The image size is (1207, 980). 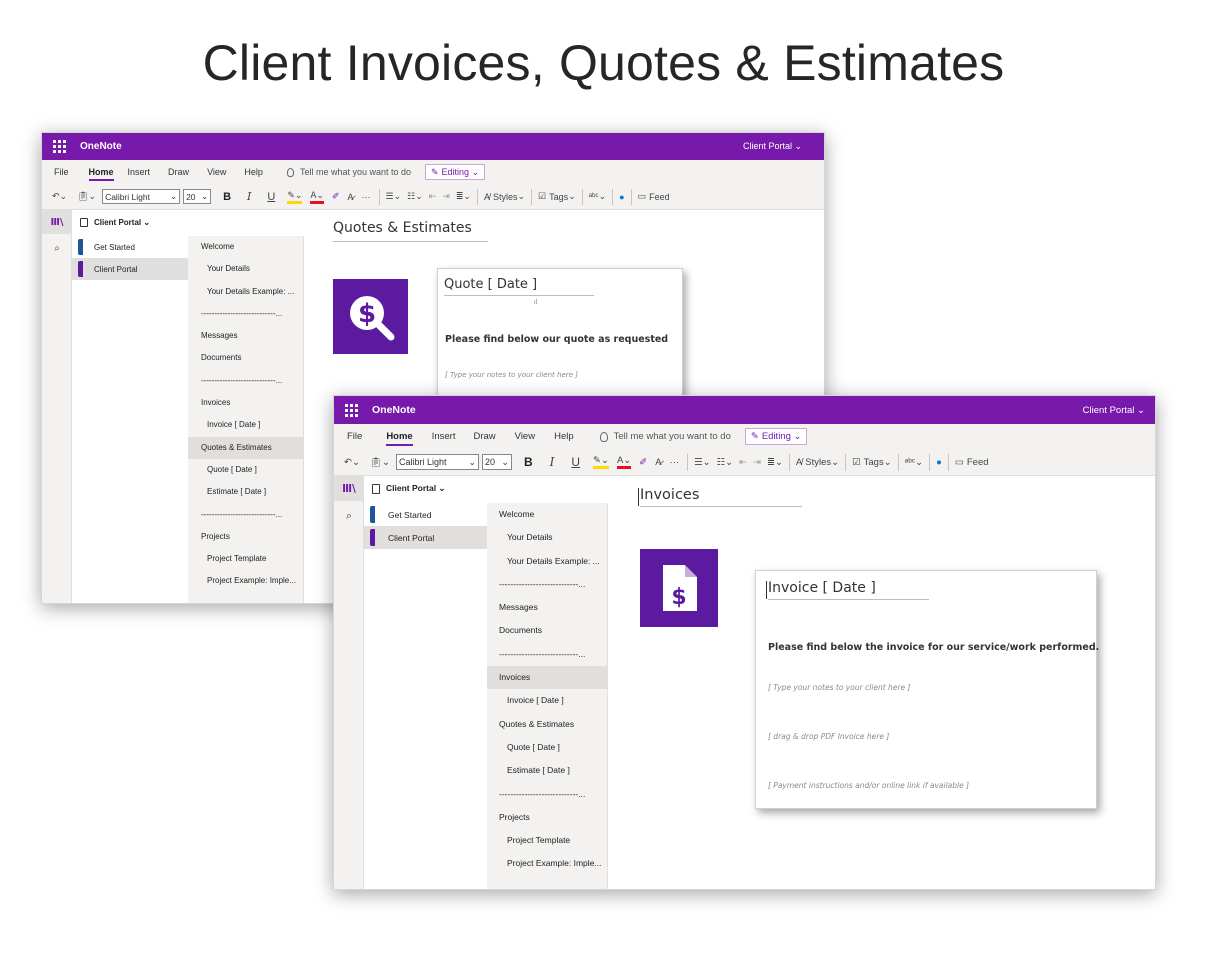 I want to click on undo-icon: ↶⌄, so click(x=352, y=462).